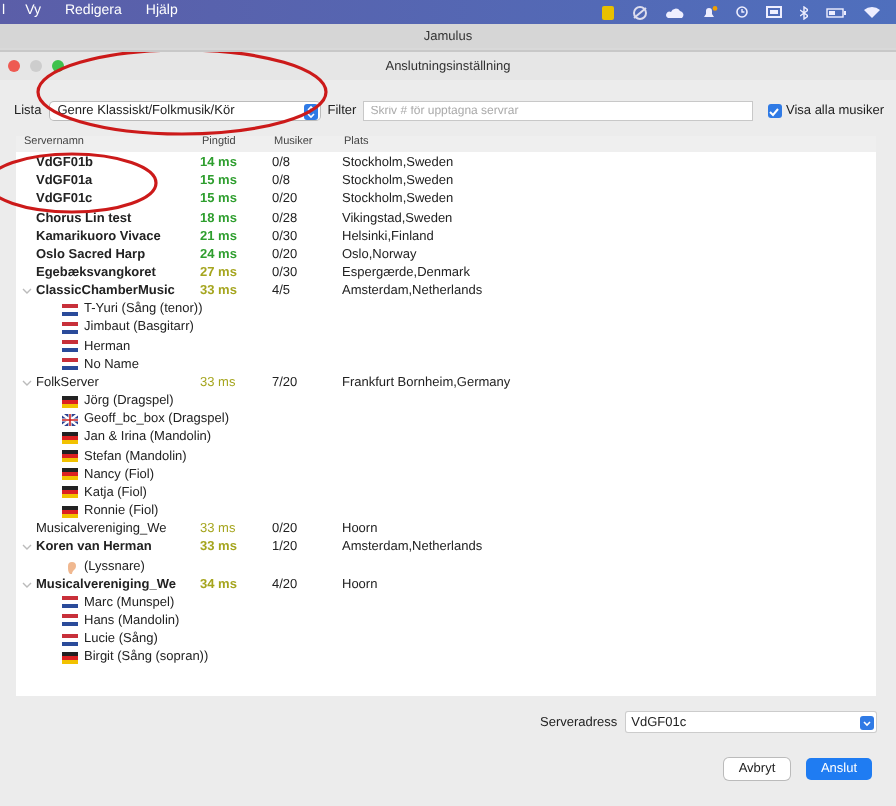 The height and width of the screenshot is (806, 896). What do you see at coordinates (58, 66) in the screenshot?
I see `maximize-icon` at bounding box center [58, 66].